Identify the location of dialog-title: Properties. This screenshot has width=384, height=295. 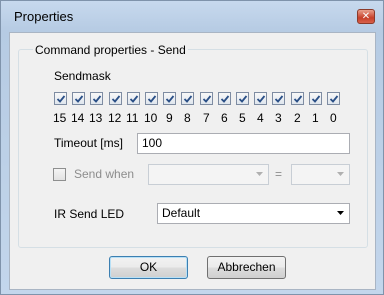
(44, 16).